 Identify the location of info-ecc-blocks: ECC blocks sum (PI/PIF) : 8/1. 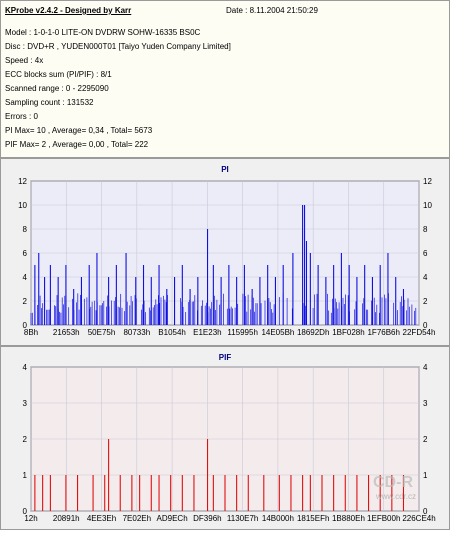
(58, 74).